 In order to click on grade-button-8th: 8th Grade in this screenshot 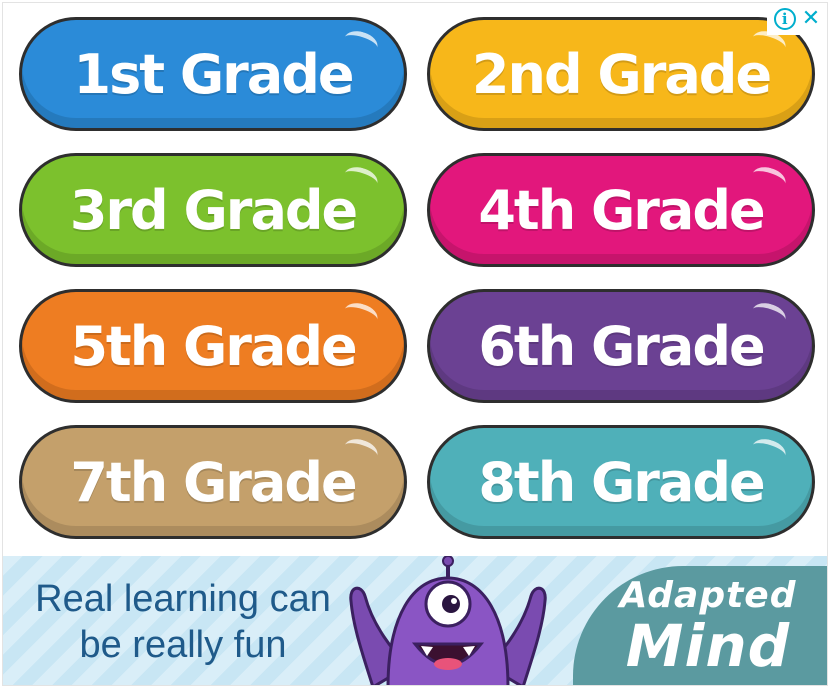, I will do `click(621, 482)`.